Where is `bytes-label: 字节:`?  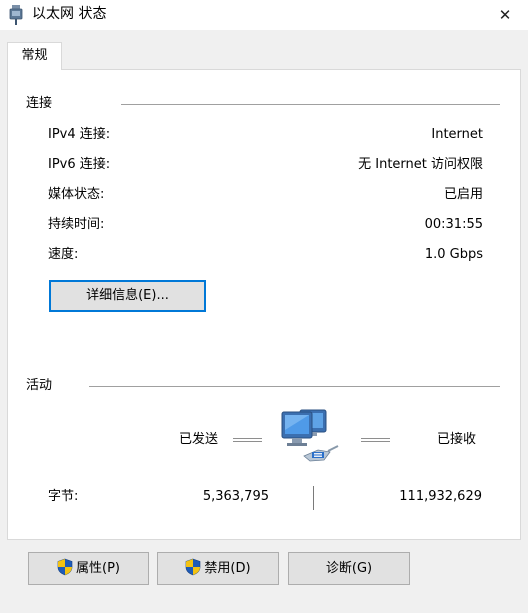
bytes-label: 字节: is located at coordinates (63, 496).